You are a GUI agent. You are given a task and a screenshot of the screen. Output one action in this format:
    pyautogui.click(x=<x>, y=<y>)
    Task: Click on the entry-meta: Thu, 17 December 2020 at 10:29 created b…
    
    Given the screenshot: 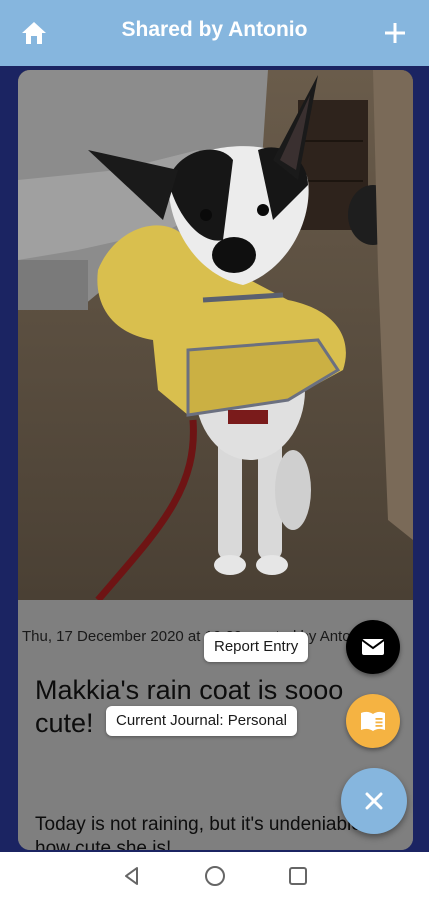 What is the action you would take?
    pyautogui.click(x=196, y=636)
    